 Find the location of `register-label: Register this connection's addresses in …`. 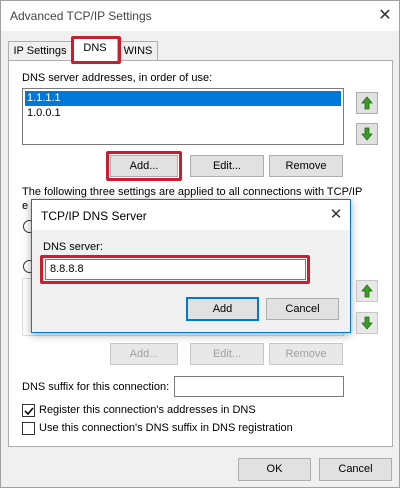

register-label: Register this connection's addresses in … is located at coordinates (147, 410).